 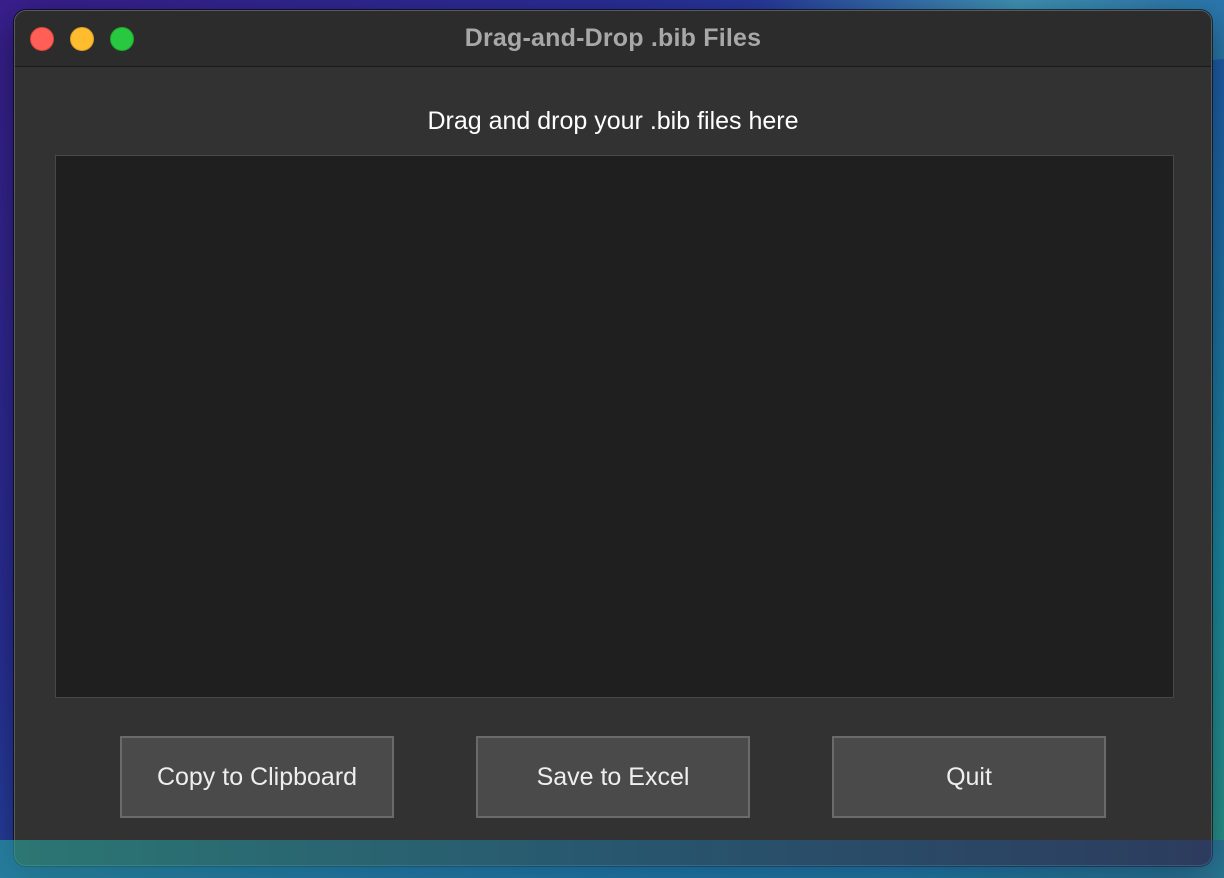 What do you see at coordinates (257, 777) in the screenshot?
I see `copy-to-clipboard-button: Copy to Clipboard` at bounding box center [257, 777].